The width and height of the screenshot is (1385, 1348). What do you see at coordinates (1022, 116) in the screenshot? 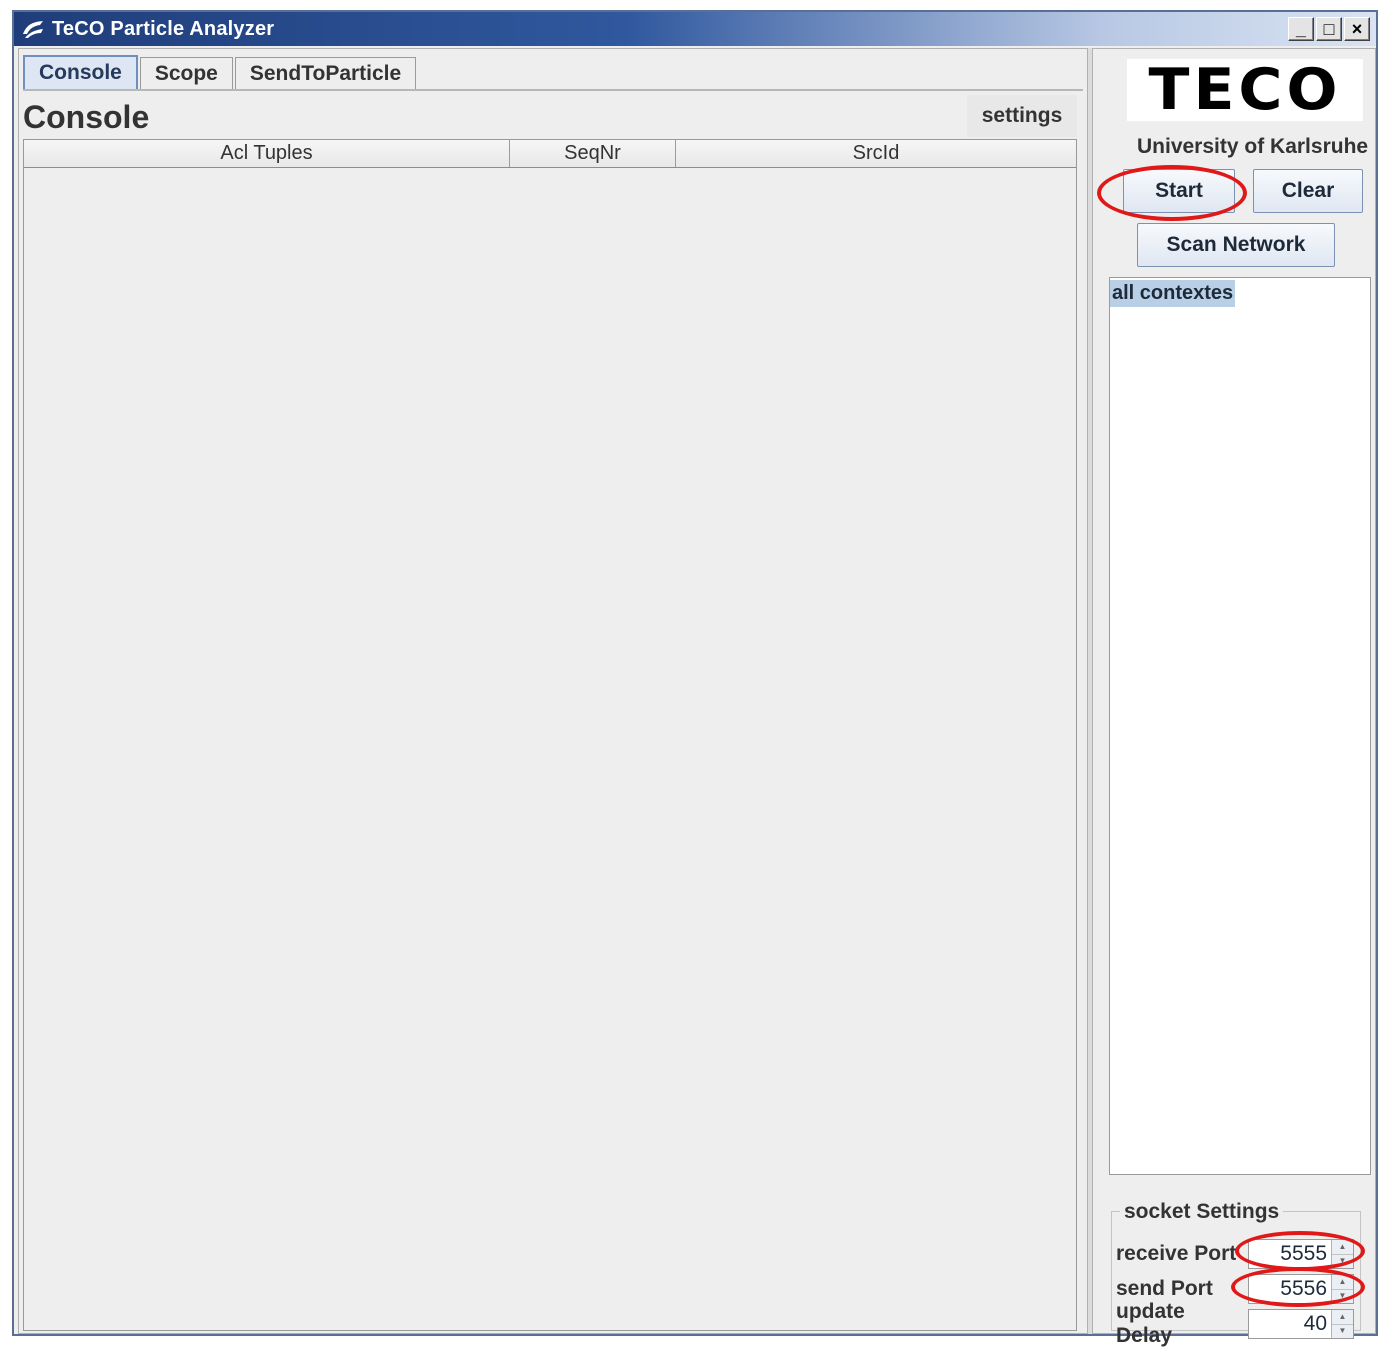
I see `settings-button: settings` at bounding box center [1022, 116].